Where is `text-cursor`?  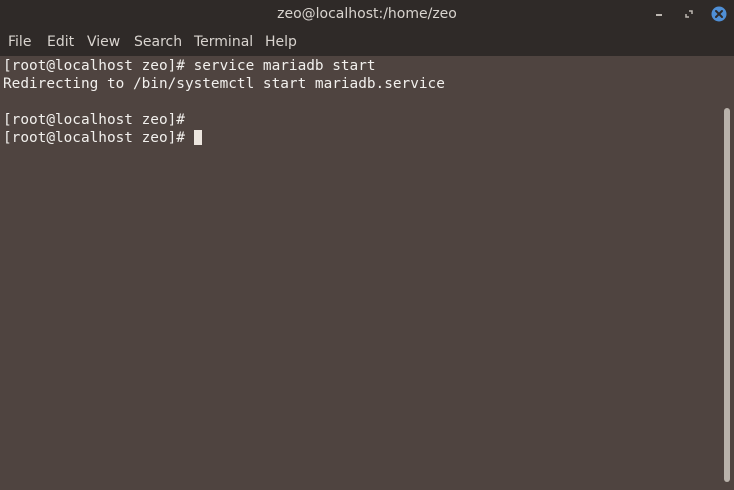
text-cursor is located at coordinates (197, 137).